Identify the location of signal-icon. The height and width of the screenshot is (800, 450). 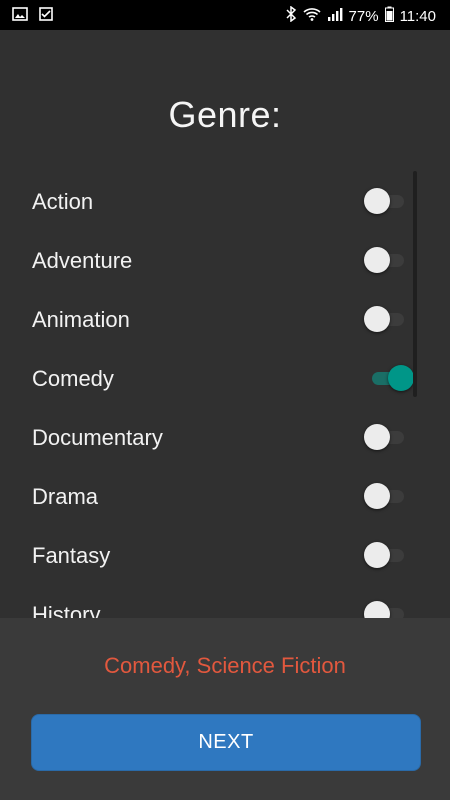
(335, 16).